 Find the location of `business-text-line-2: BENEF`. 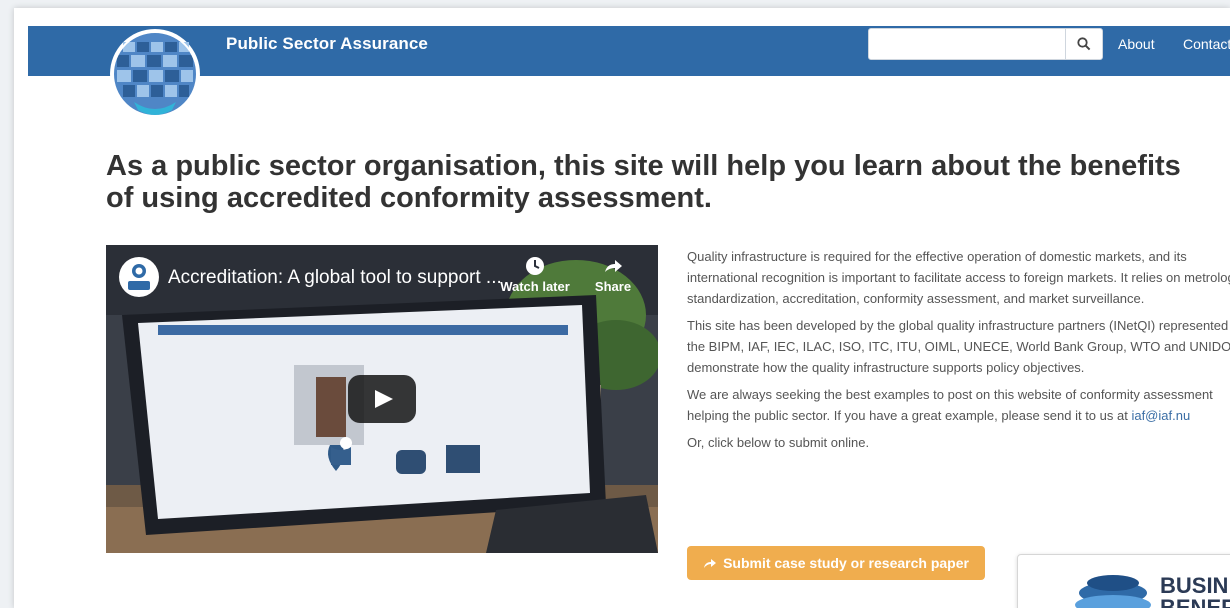

business-text-line-2: BENEF is located at coordinates (1195, 601).